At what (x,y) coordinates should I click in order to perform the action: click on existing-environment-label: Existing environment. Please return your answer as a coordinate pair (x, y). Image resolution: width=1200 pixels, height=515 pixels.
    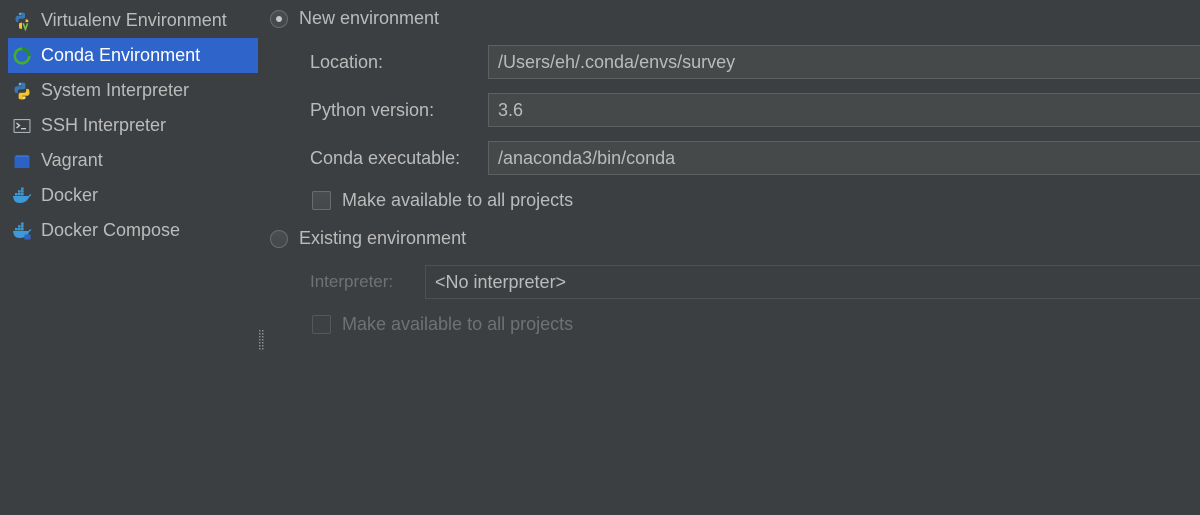
    Looking at the image, I should click on (383, 238).